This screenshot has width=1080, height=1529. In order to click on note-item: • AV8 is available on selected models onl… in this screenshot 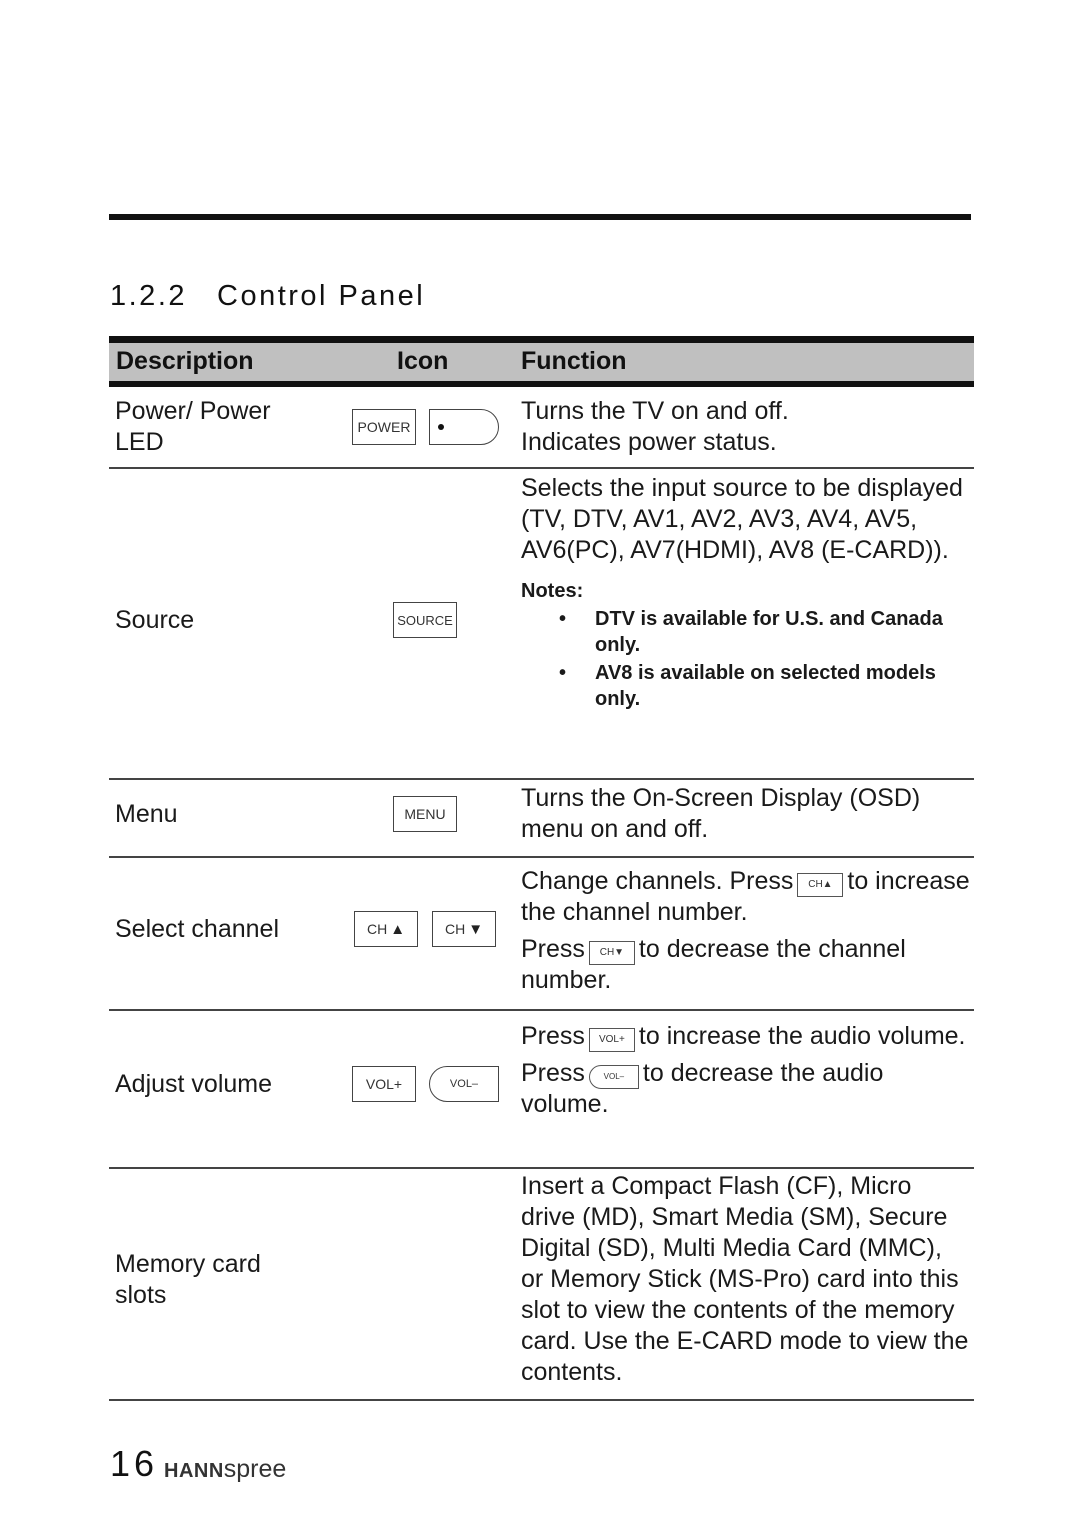, I will do `click(746, 686)`.